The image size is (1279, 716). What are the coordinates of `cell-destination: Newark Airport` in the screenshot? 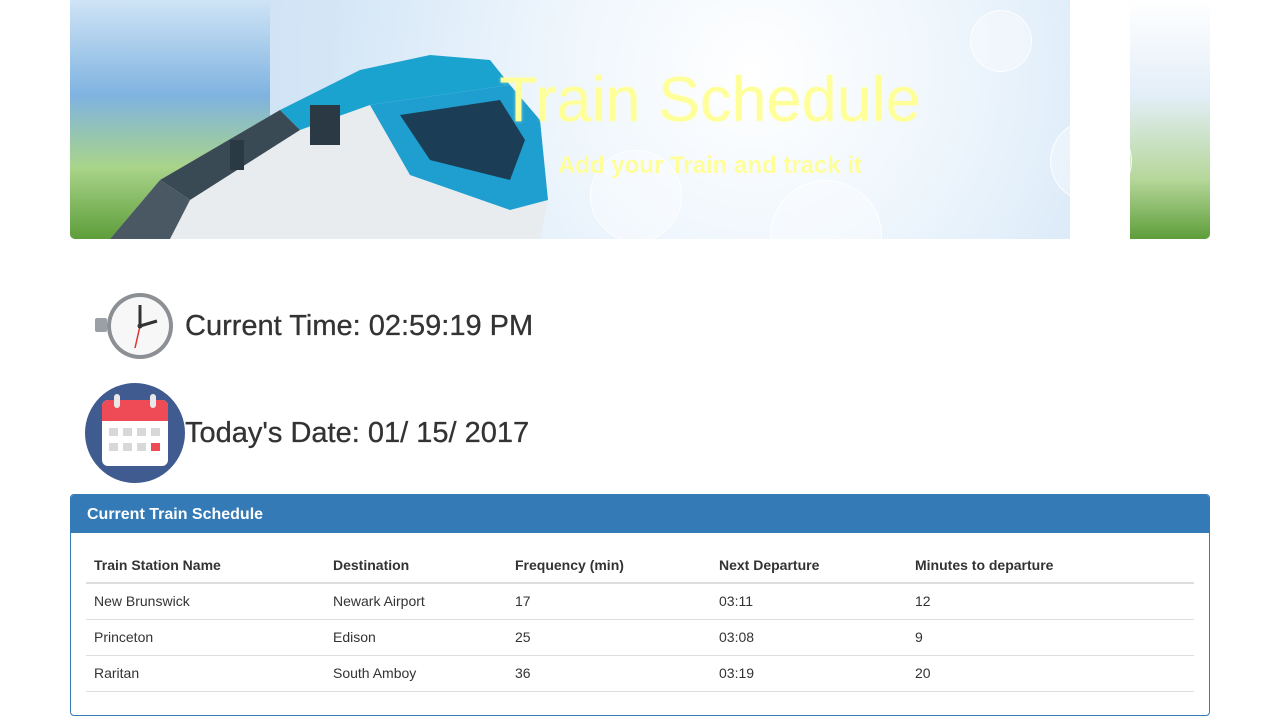 It's located at (416, 601).